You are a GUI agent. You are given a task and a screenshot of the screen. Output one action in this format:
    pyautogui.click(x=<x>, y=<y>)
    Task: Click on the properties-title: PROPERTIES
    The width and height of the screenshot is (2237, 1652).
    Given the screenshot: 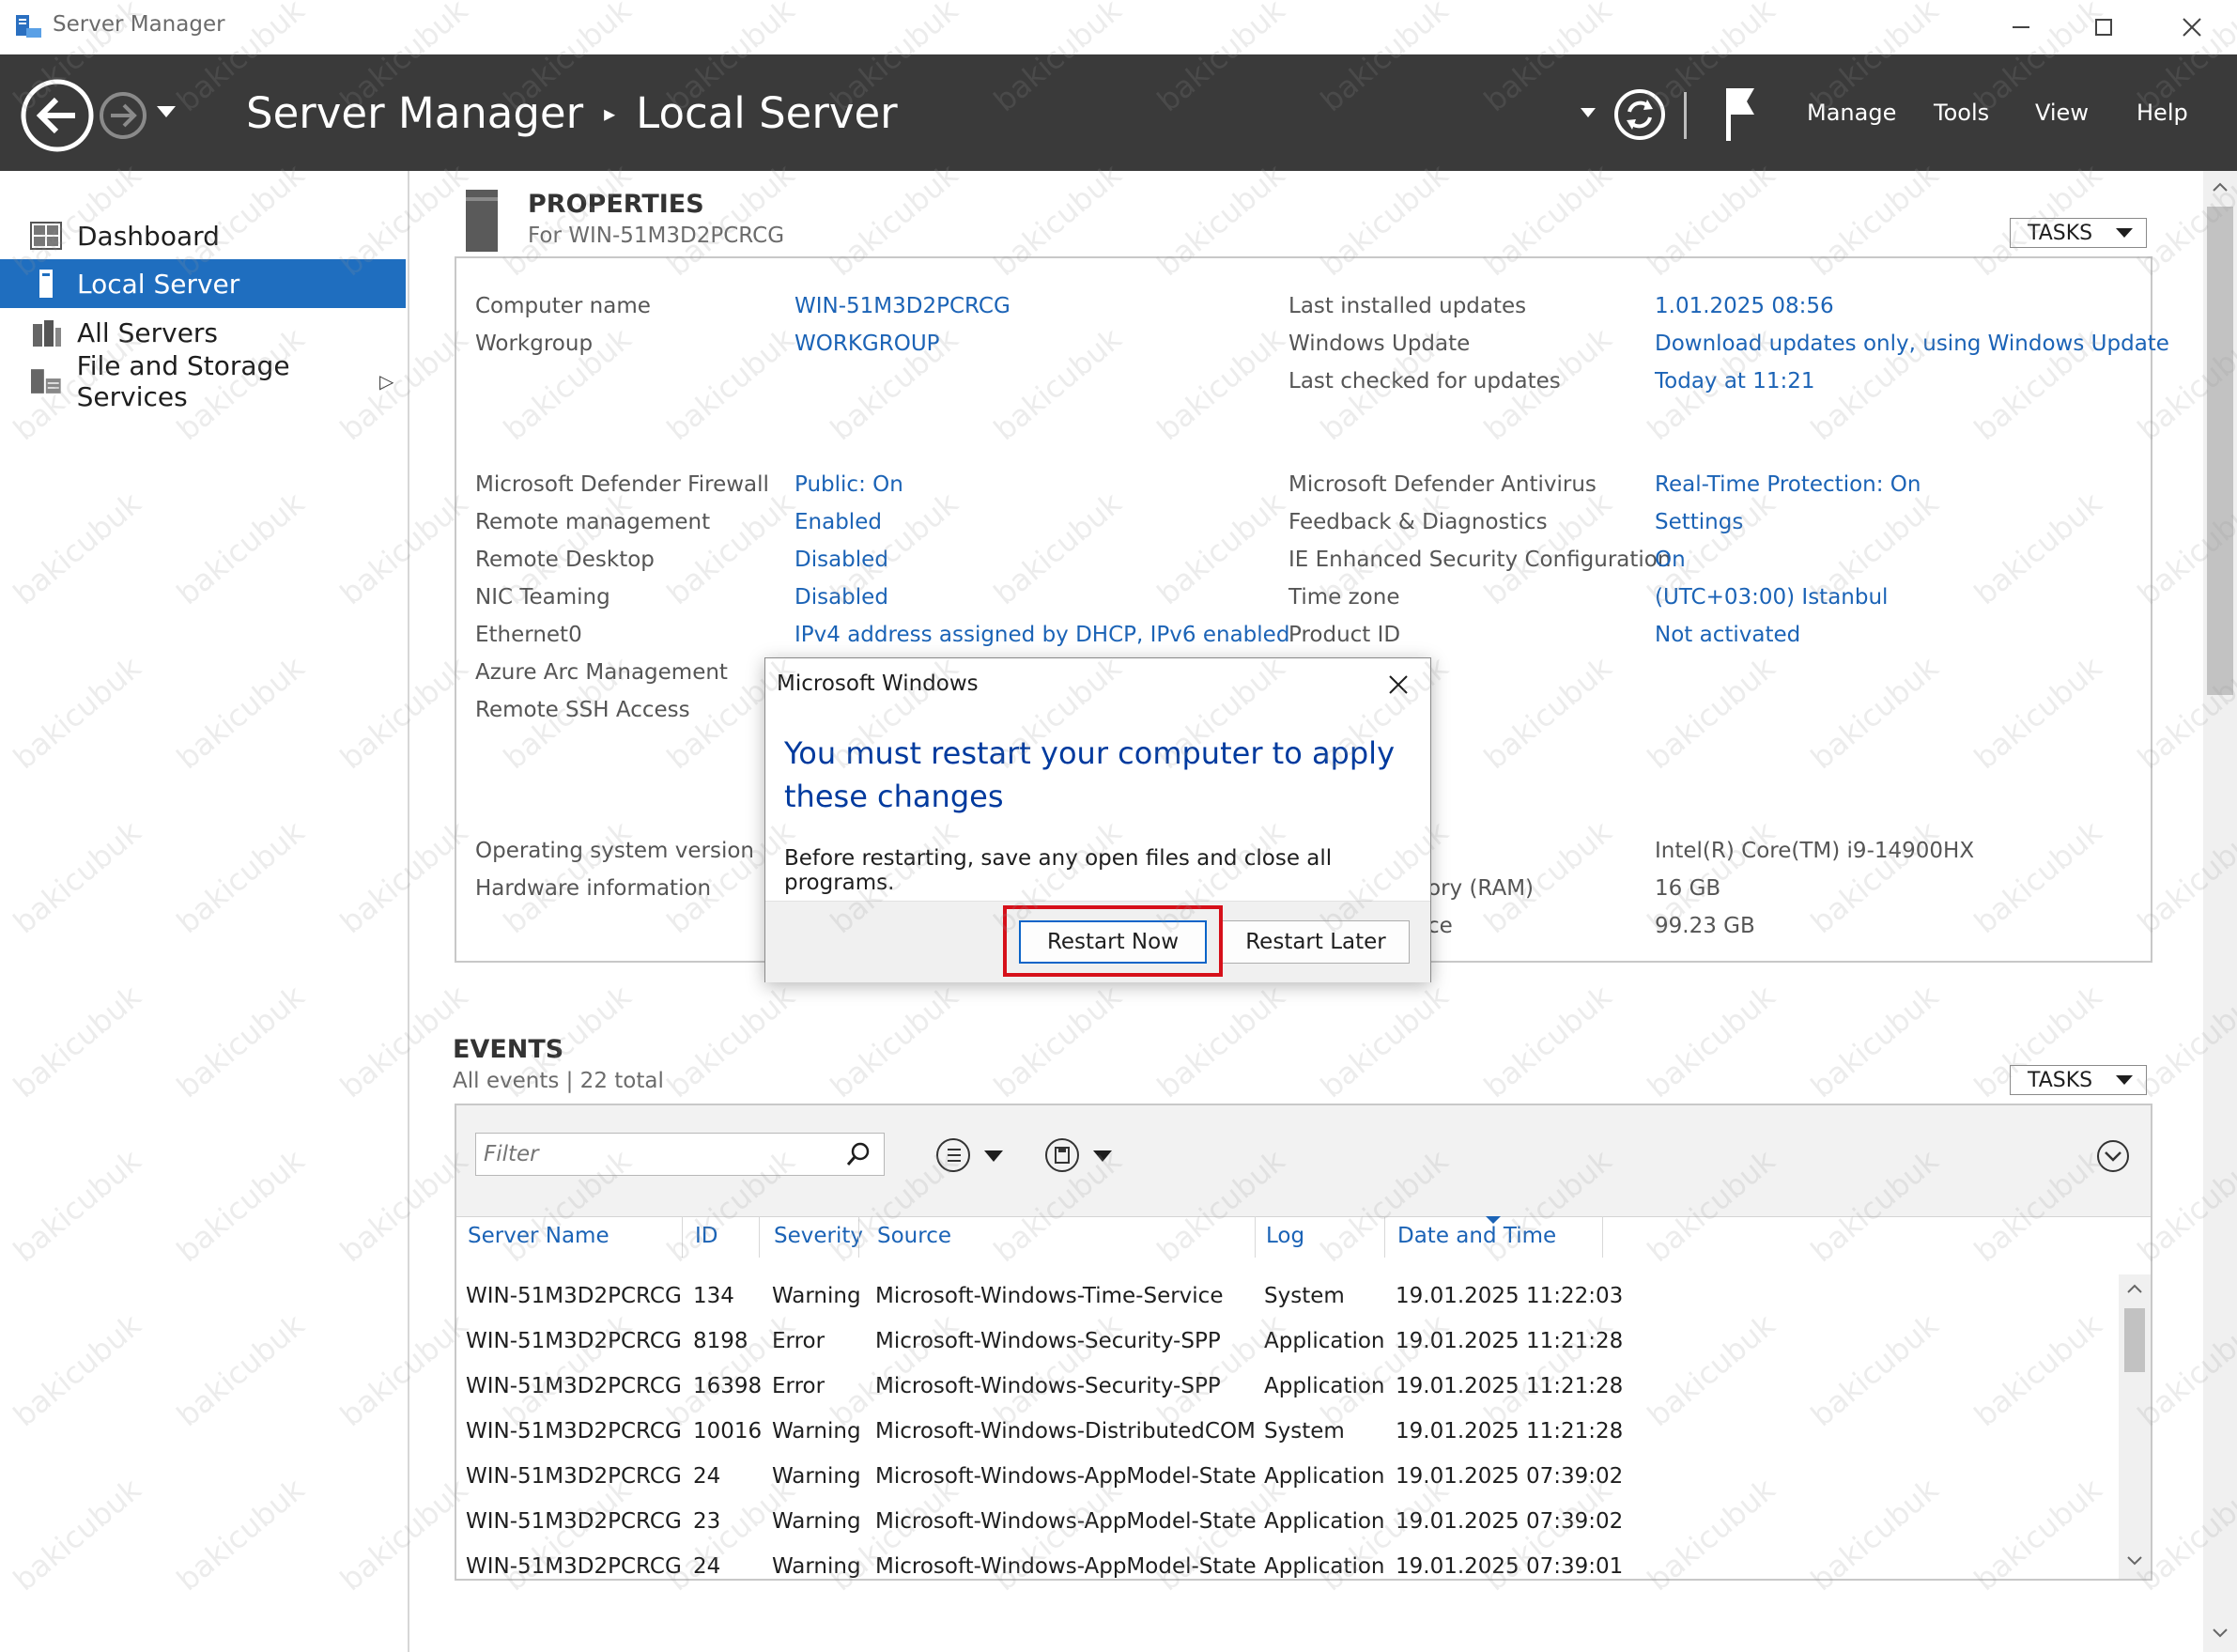 What is the action you would take?
    pyautogui.click(x=616, y=204)
    